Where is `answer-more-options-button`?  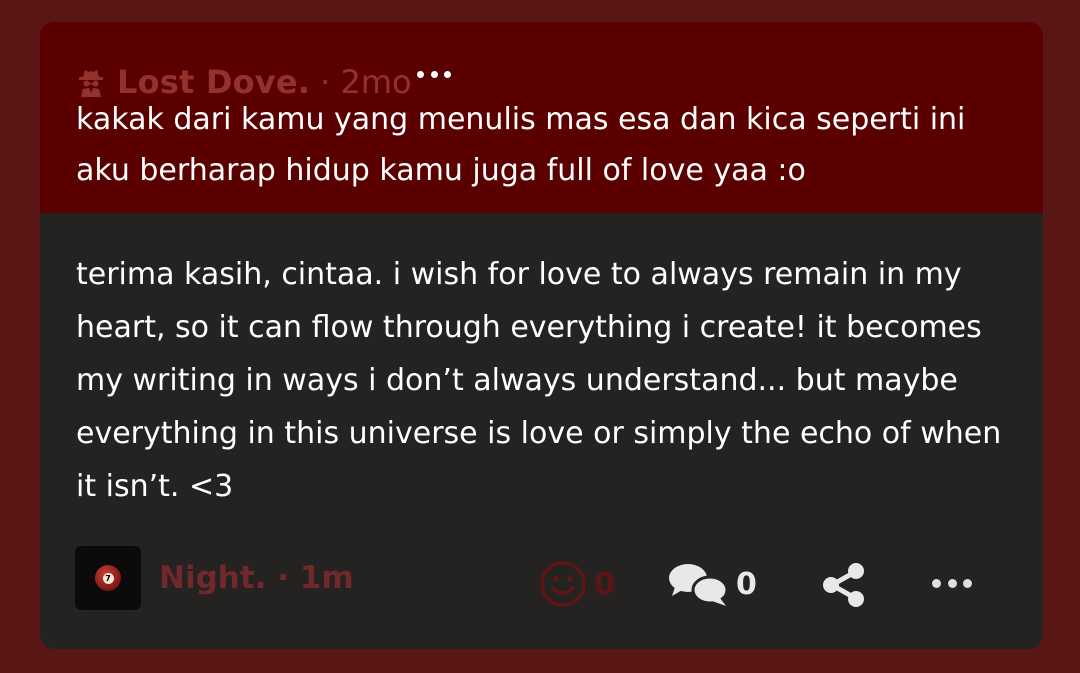 answer-more-options-button is located at coordinates (952, 583).